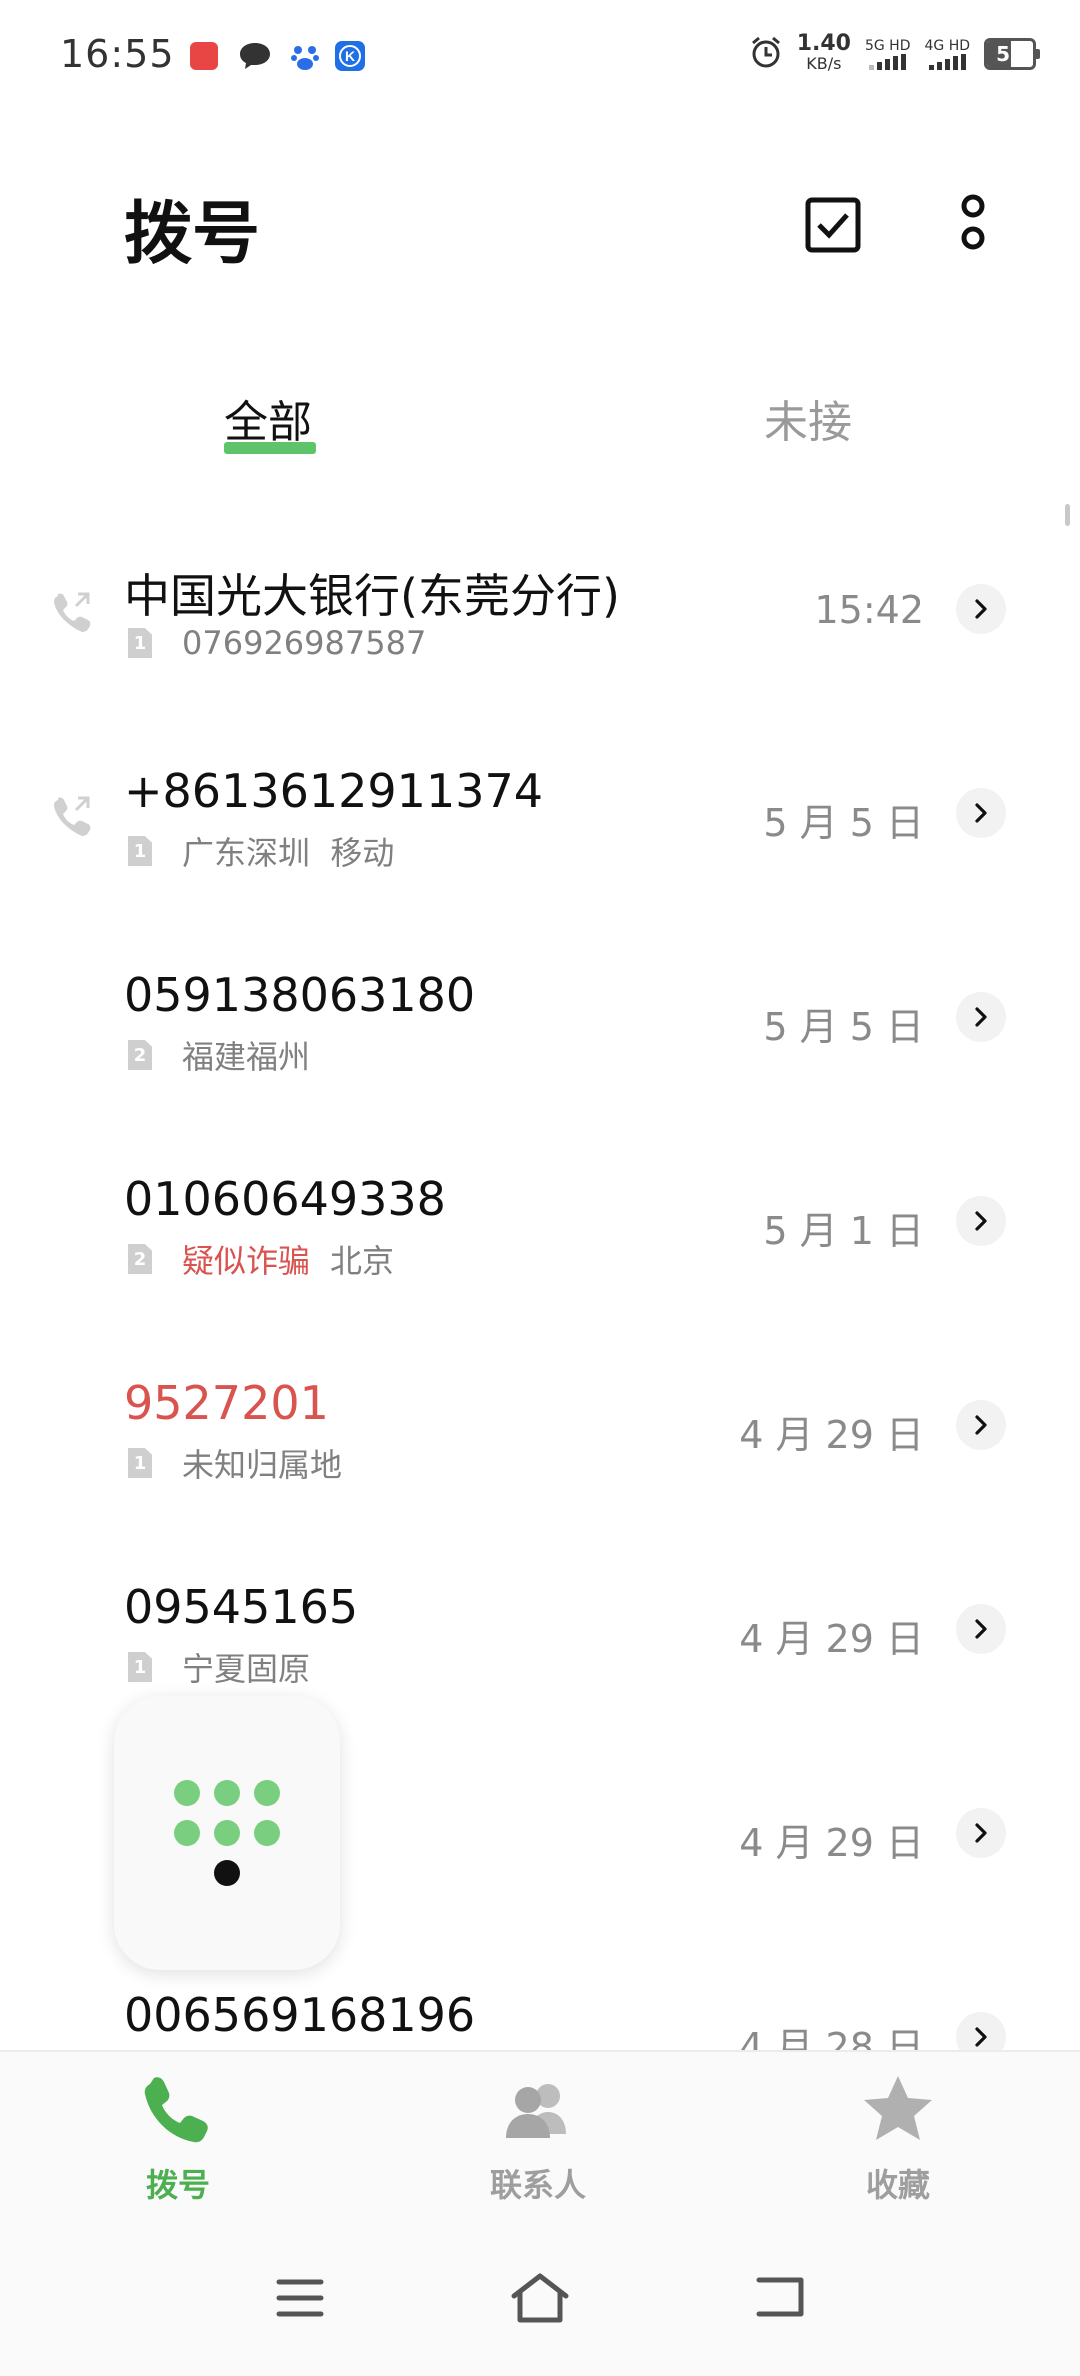 Image resolution: width=1080 pixels, height=2376 pixels. I want to click on call-log-row: 059138063180 2 福建福州 5 月 5 日, so click(540, 1030).